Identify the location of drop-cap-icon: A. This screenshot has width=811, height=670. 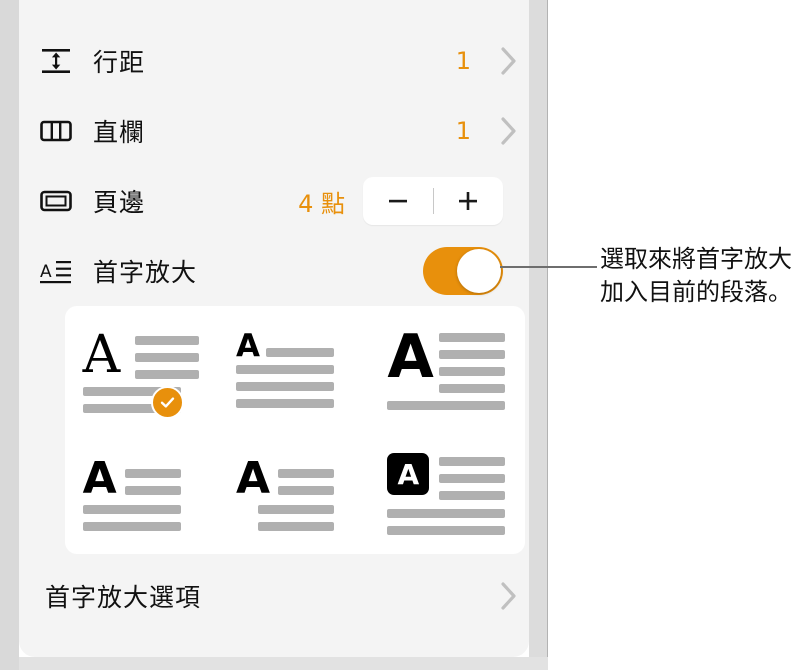
(56, 271).